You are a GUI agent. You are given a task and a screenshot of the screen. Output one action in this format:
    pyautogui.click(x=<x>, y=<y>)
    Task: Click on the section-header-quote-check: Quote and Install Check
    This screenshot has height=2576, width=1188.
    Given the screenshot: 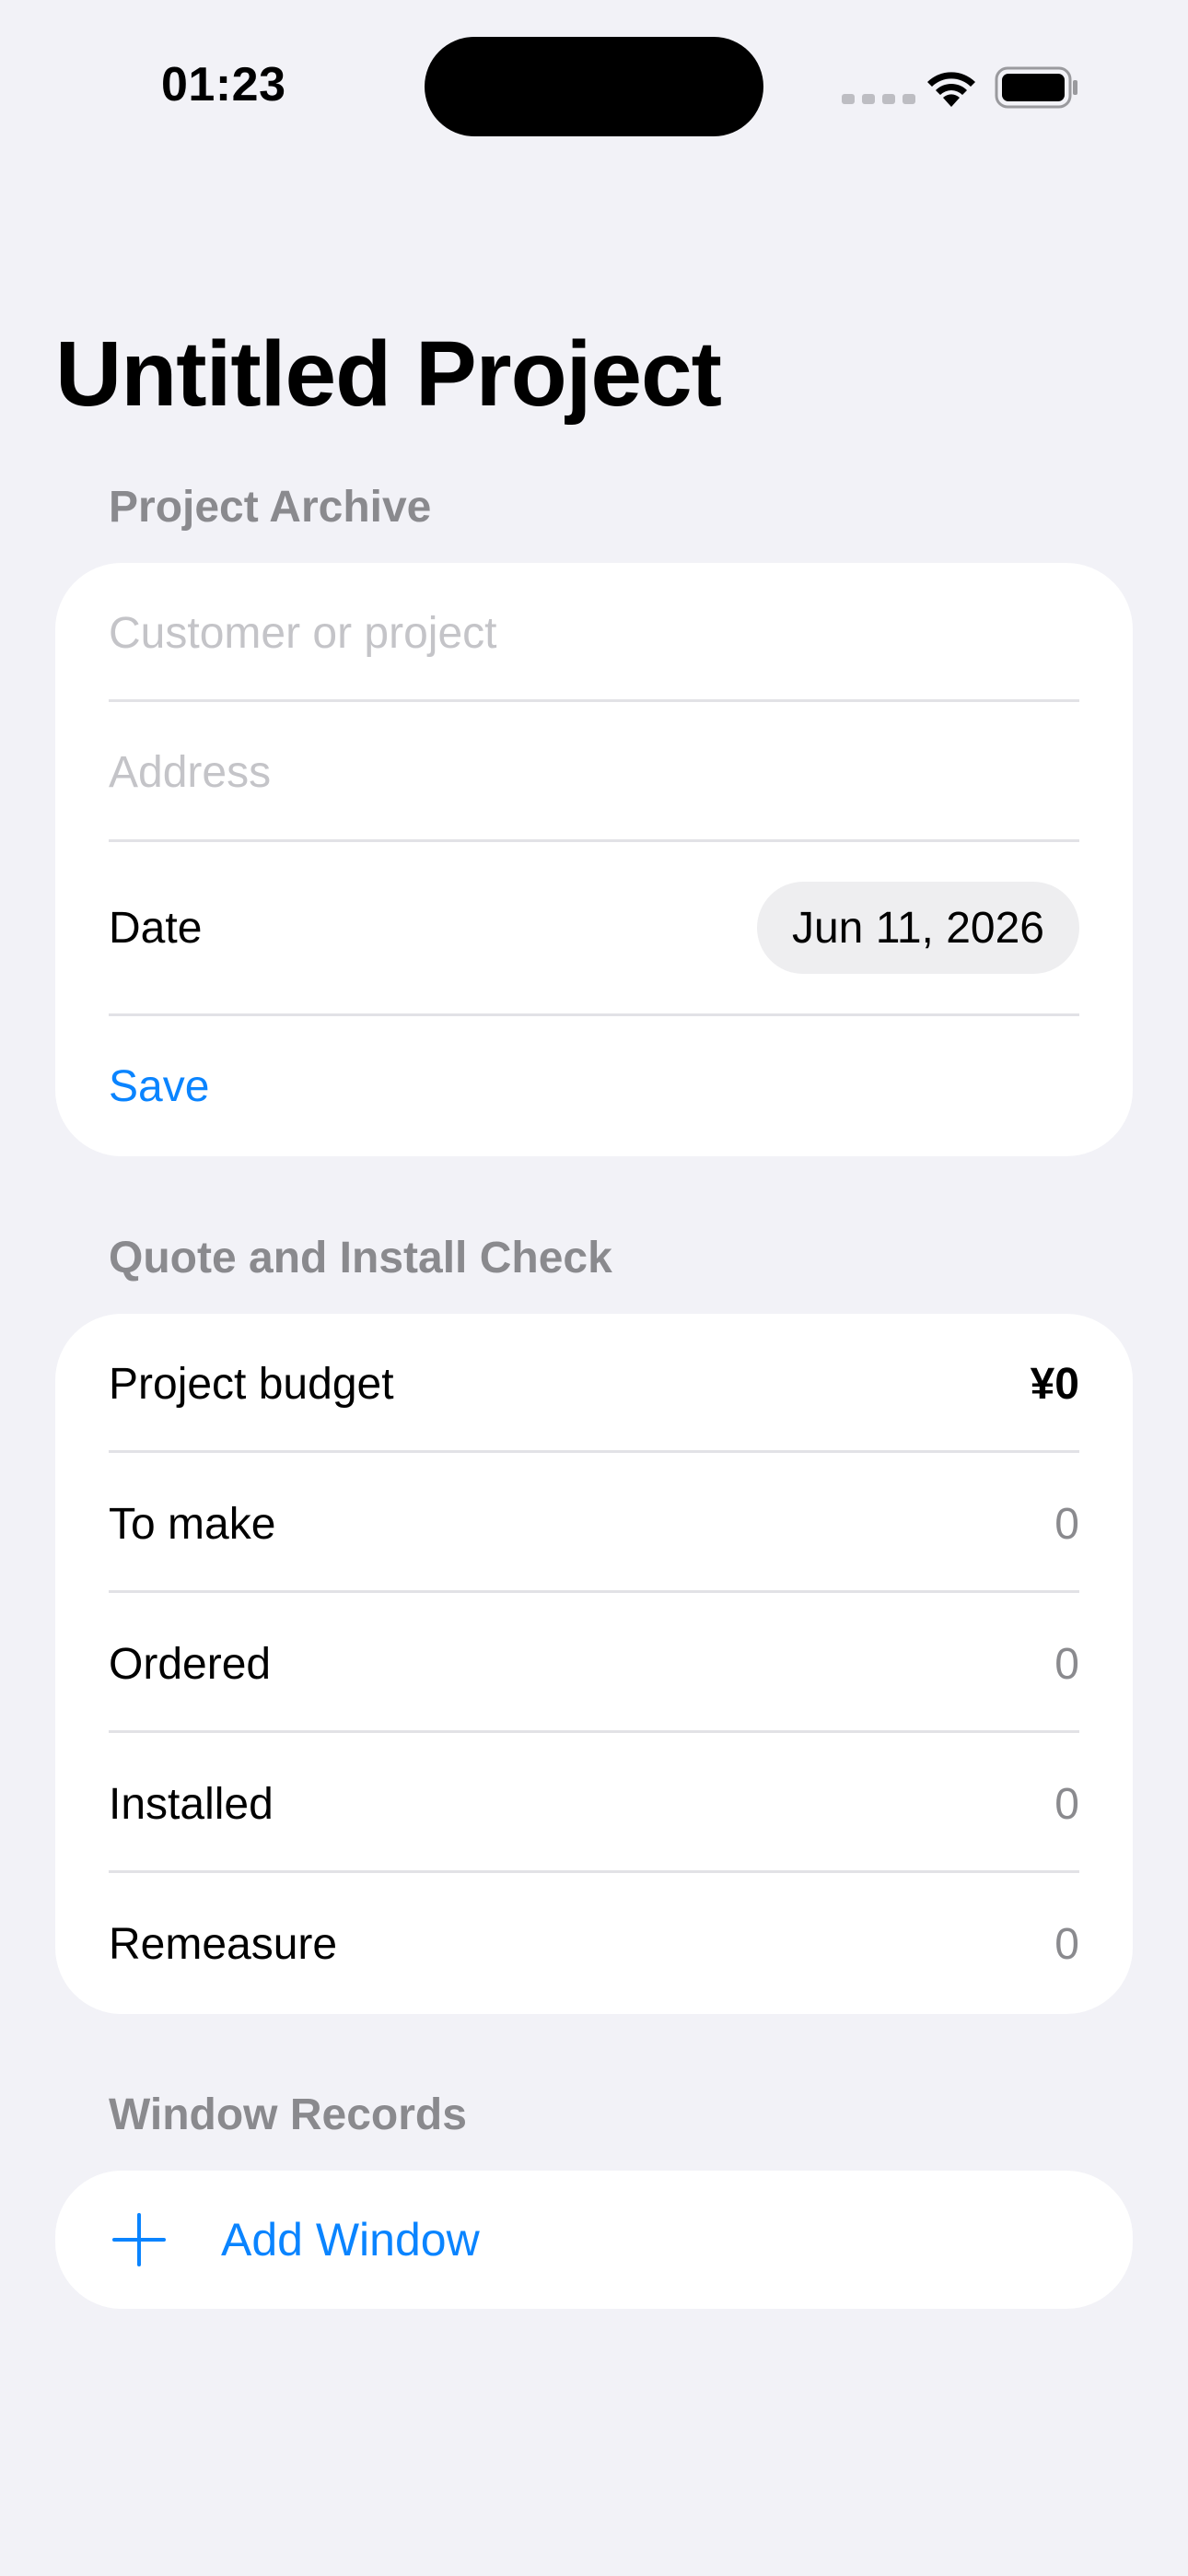 What is the action you would take?
    pyautogui.click(x=360, y=1258)
    